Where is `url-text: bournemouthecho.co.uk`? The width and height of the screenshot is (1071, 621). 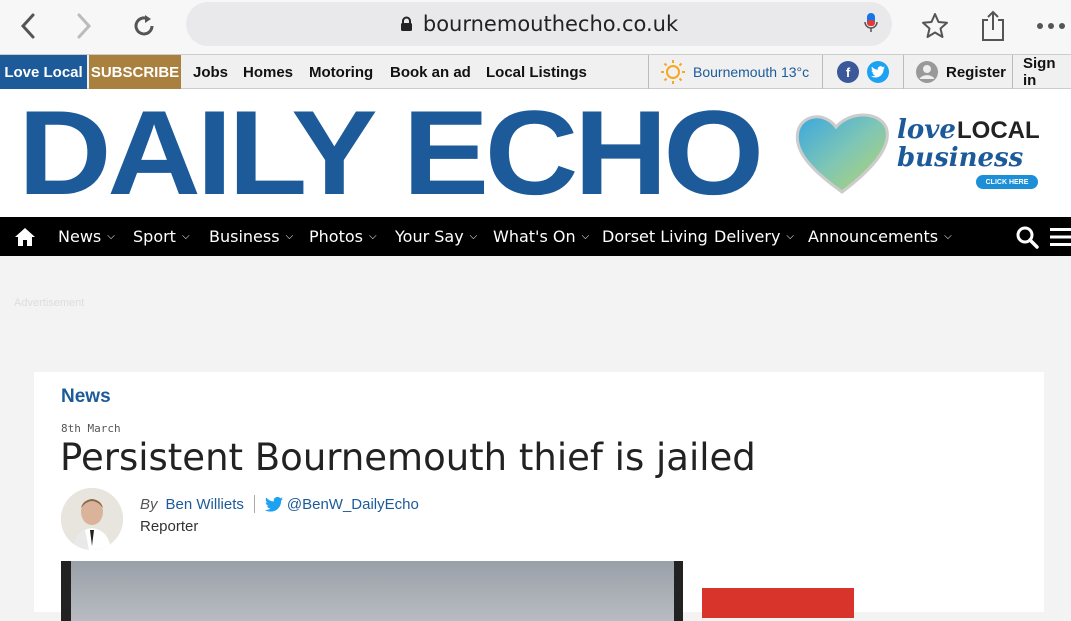 url-text: bournemouthecho.co.uk is located at coordinates (550, 24).